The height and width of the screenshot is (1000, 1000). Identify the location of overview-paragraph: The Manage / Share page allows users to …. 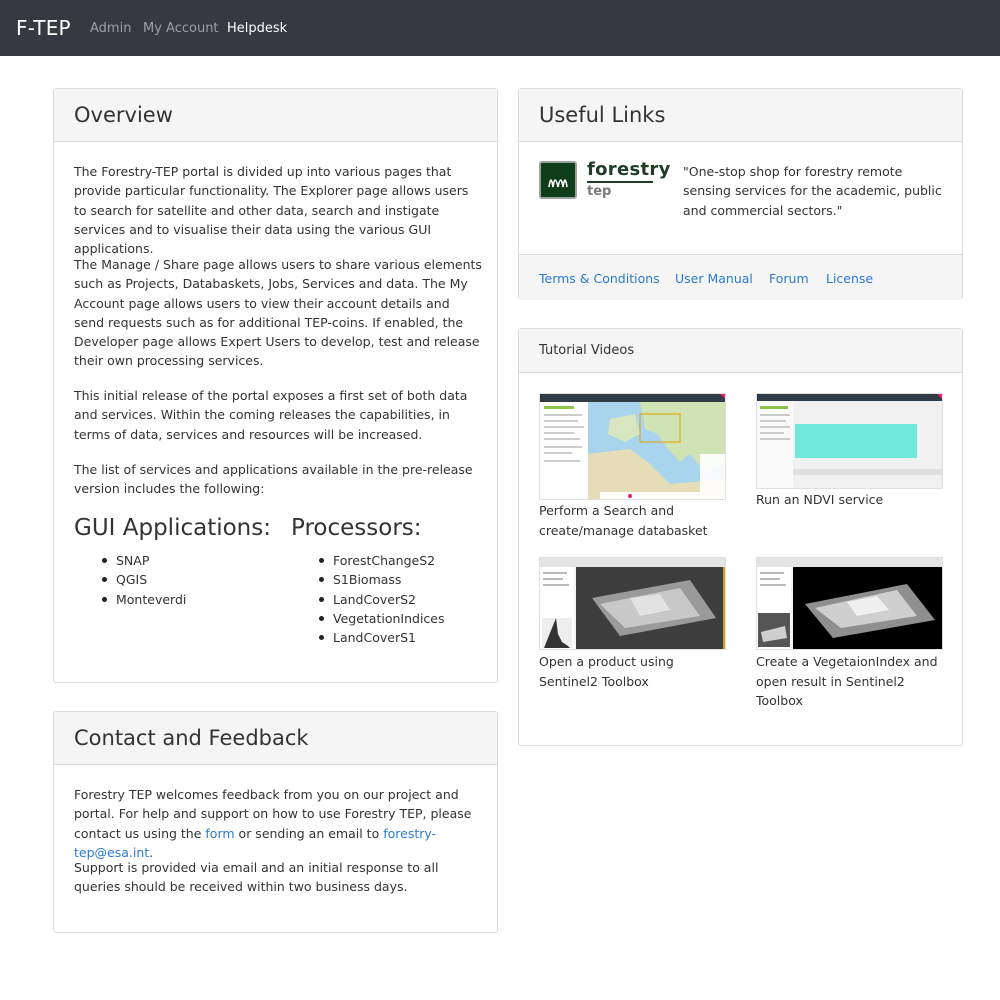
(278, 313).